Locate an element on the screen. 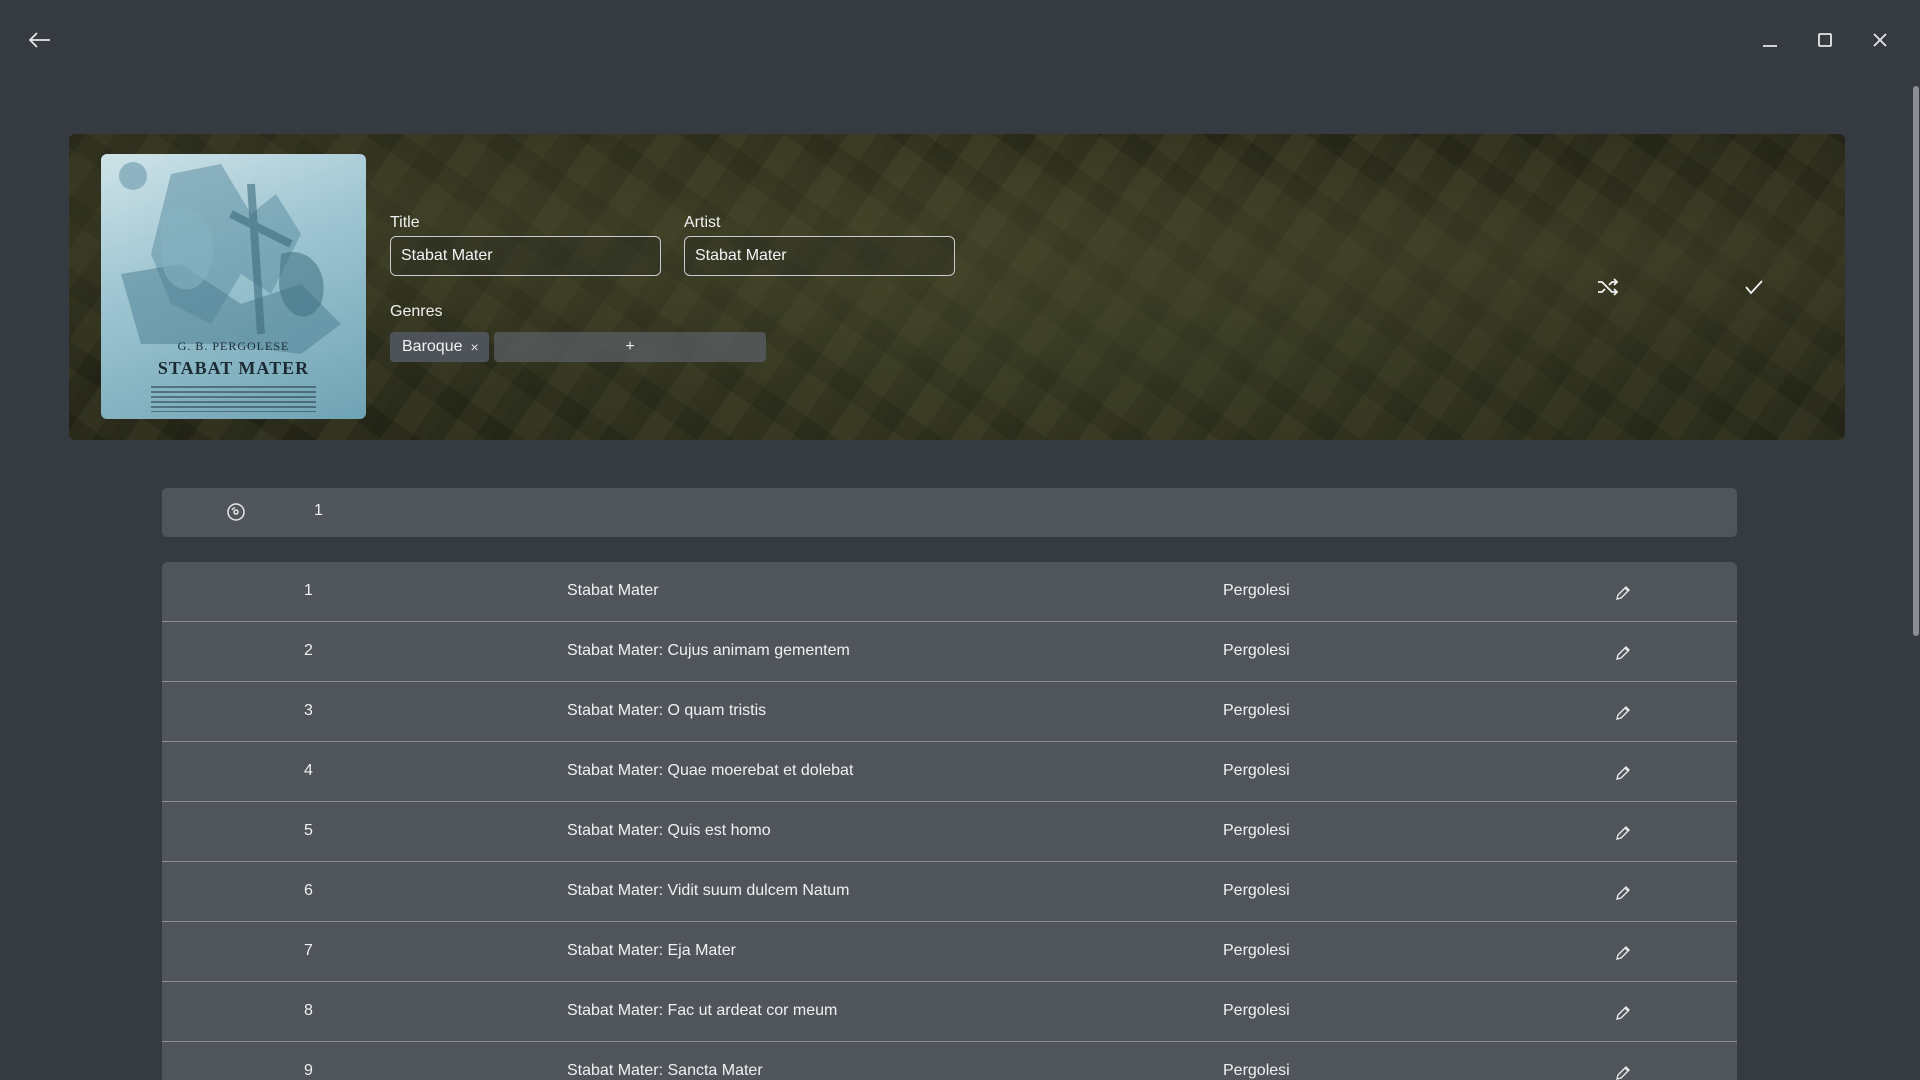 The height and width of the screenshot is (1080, 1920). minimize-icon is located at coordinates (1770, 46).